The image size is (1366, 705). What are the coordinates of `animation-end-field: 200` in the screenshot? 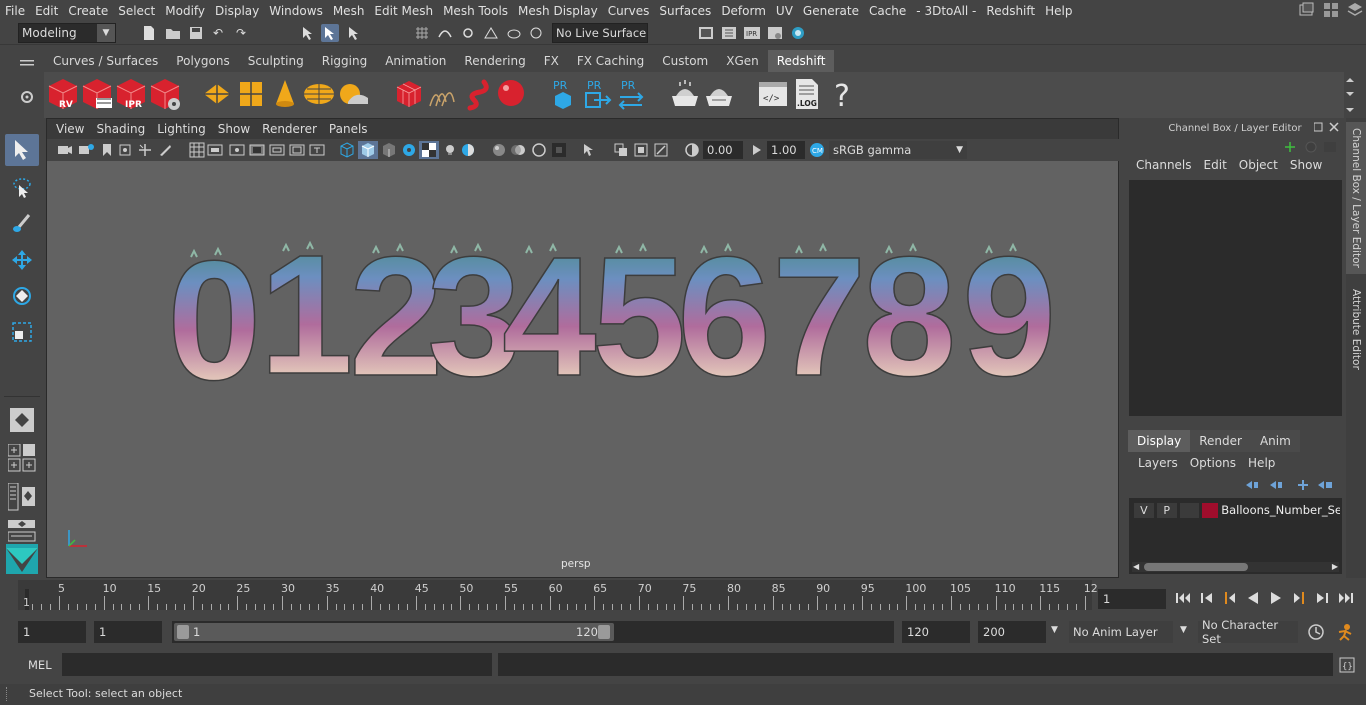 It's located at (1012, 632).